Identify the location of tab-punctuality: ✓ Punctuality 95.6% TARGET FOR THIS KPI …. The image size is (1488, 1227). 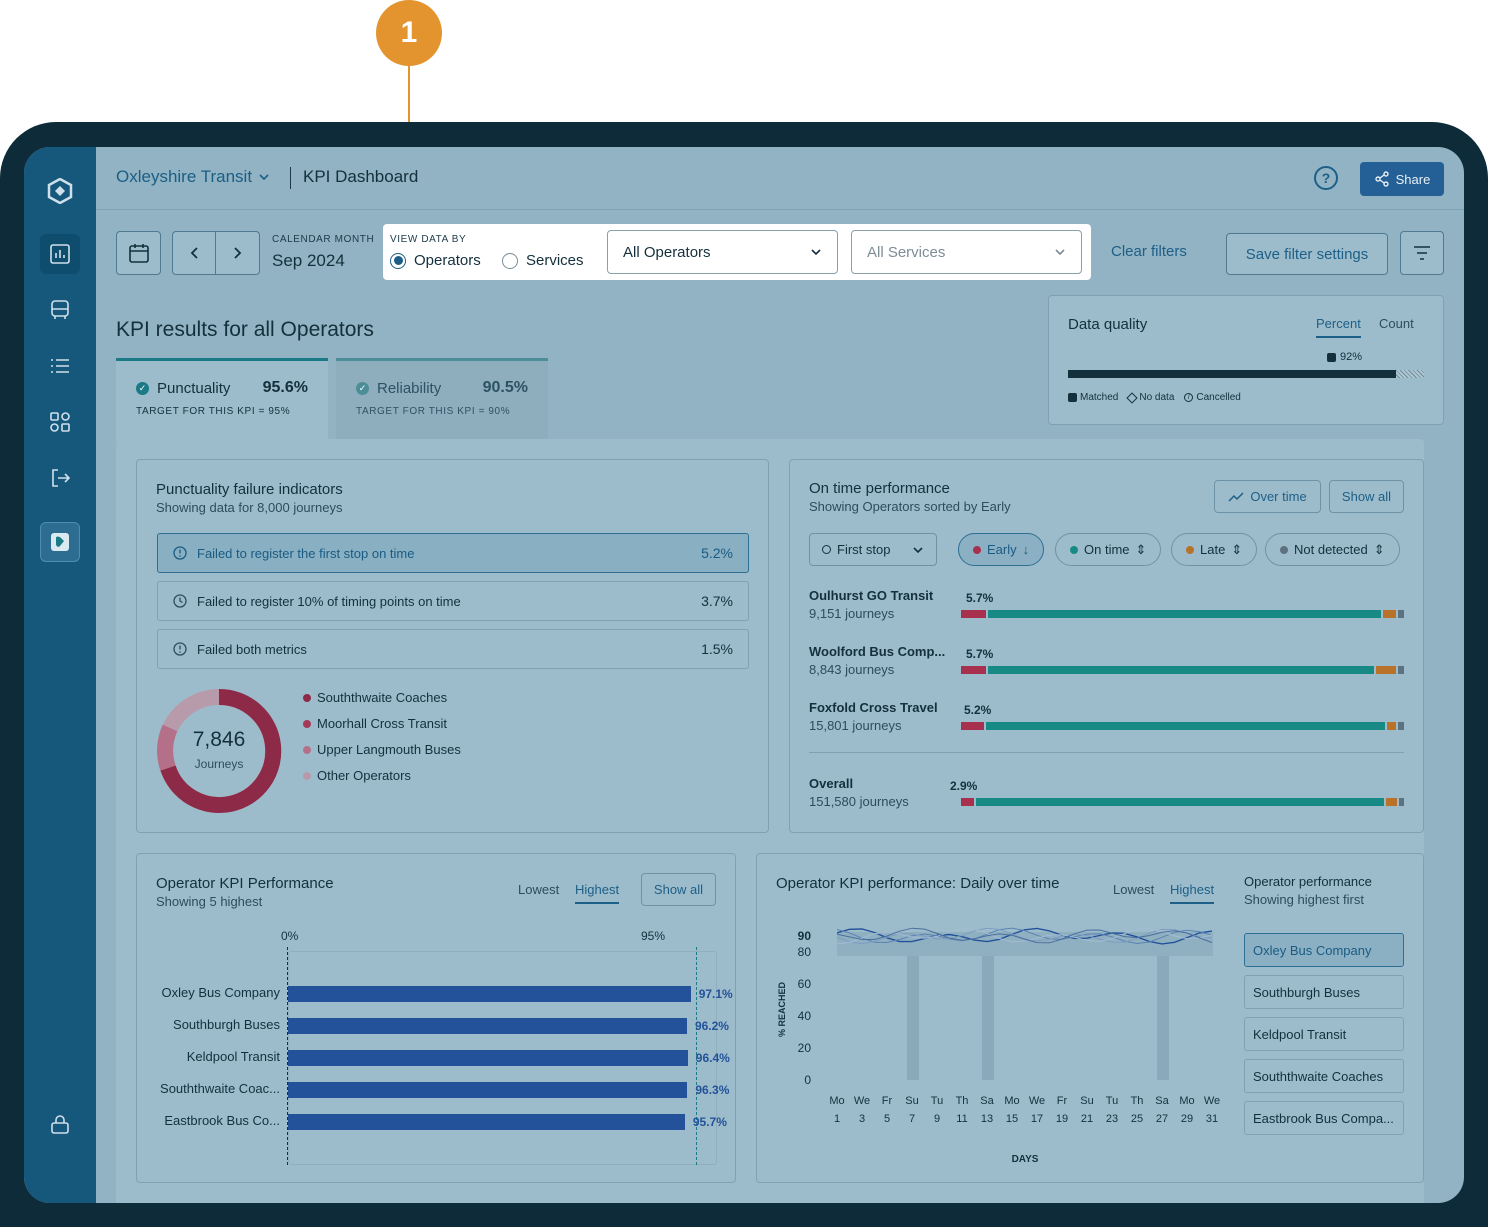
(222, 399).